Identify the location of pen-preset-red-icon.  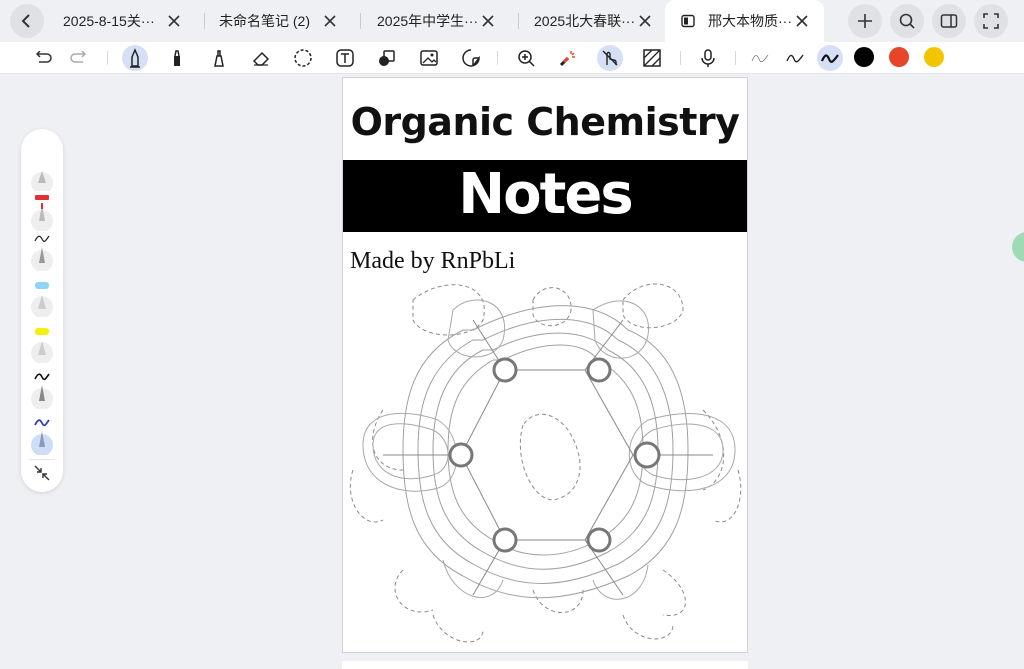
(42, 211).